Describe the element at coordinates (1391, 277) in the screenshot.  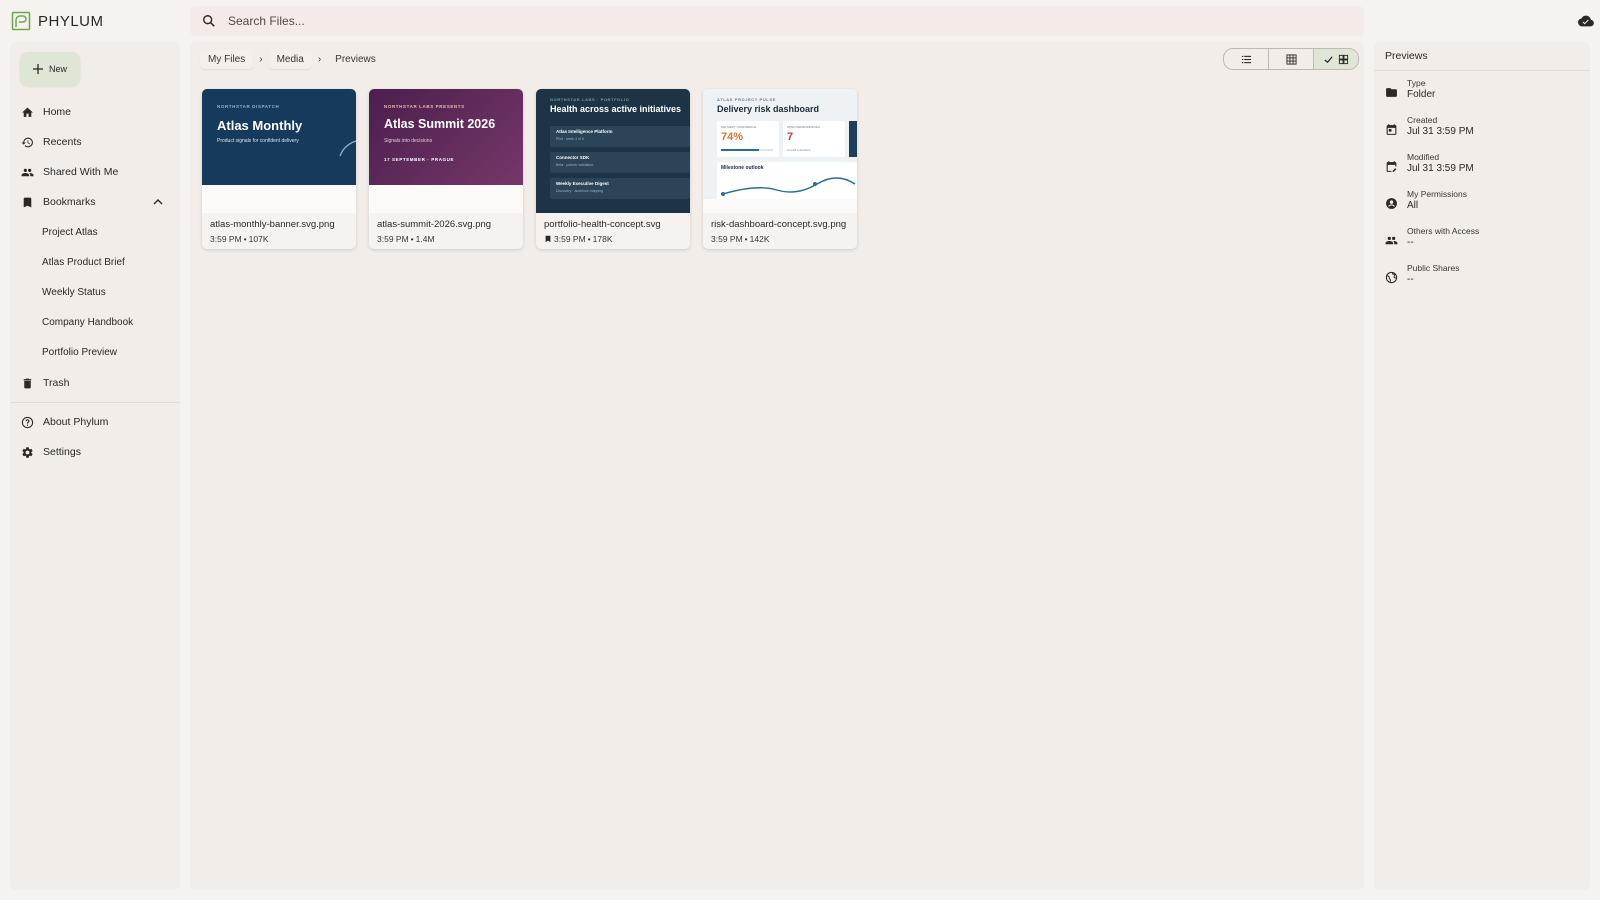
I see `globe-icon` at that location.